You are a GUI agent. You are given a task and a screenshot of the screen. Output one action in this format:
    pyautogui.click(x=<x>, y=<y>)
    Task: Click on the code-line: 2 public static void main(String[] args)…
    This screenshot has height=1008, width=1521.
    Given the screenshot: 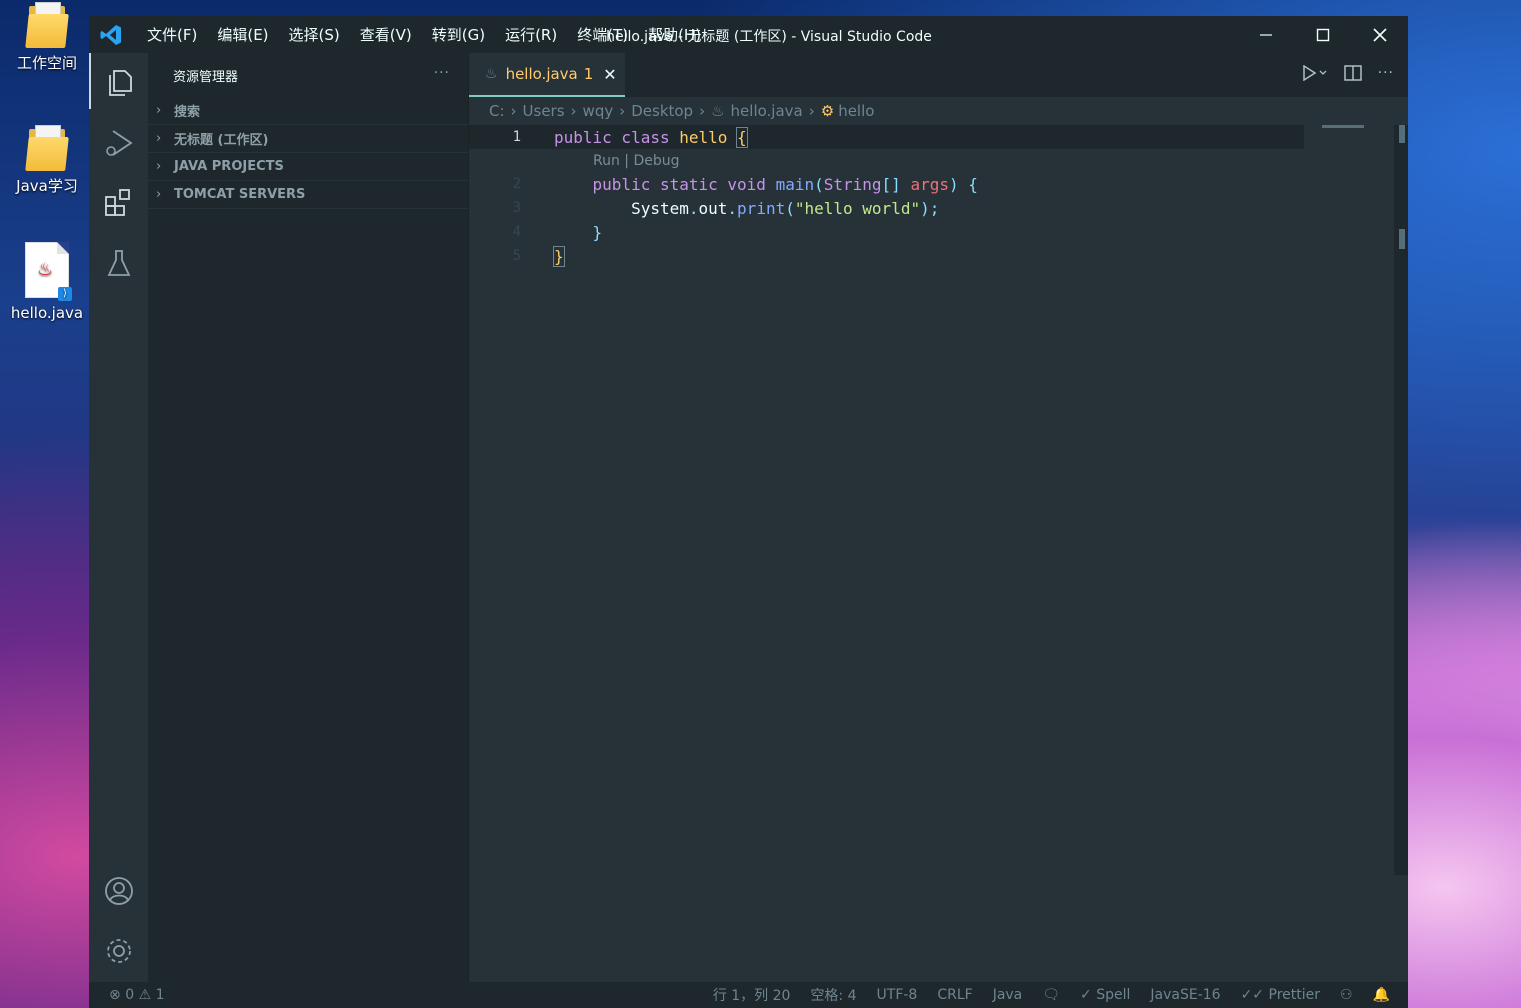 What is the action you would take?
    pyautogui.click(x=886, y=184)
    